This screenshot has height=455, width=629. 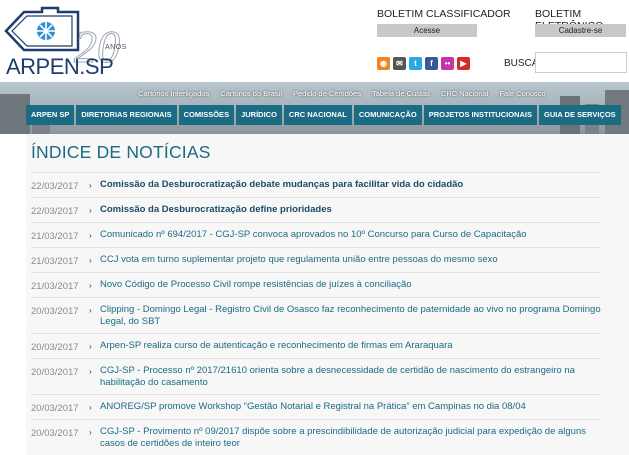 What do you see at coordinates (173, 93) in the screenshot?
I see `top-link: Cartórios Interligados` at bounding box center [173, 93].